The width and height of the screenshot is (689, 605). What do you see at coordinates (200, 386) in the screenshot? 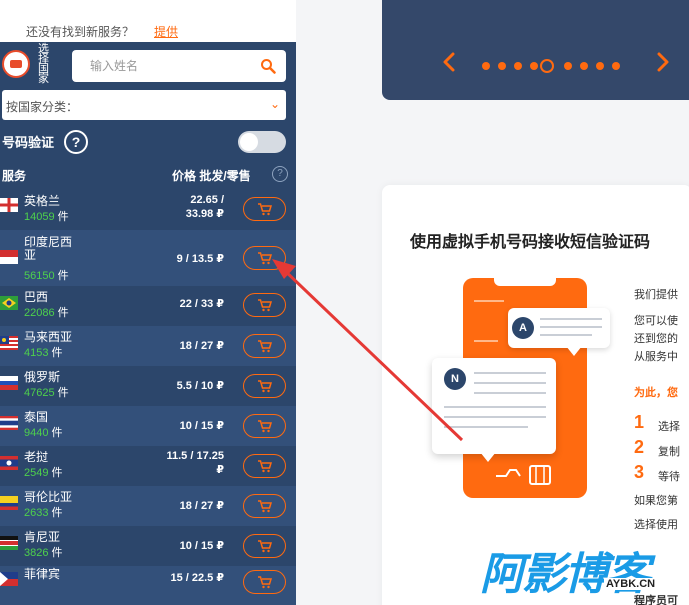
I see `price: 5.5 / 10 ₽` at bounding box center [200, 386].